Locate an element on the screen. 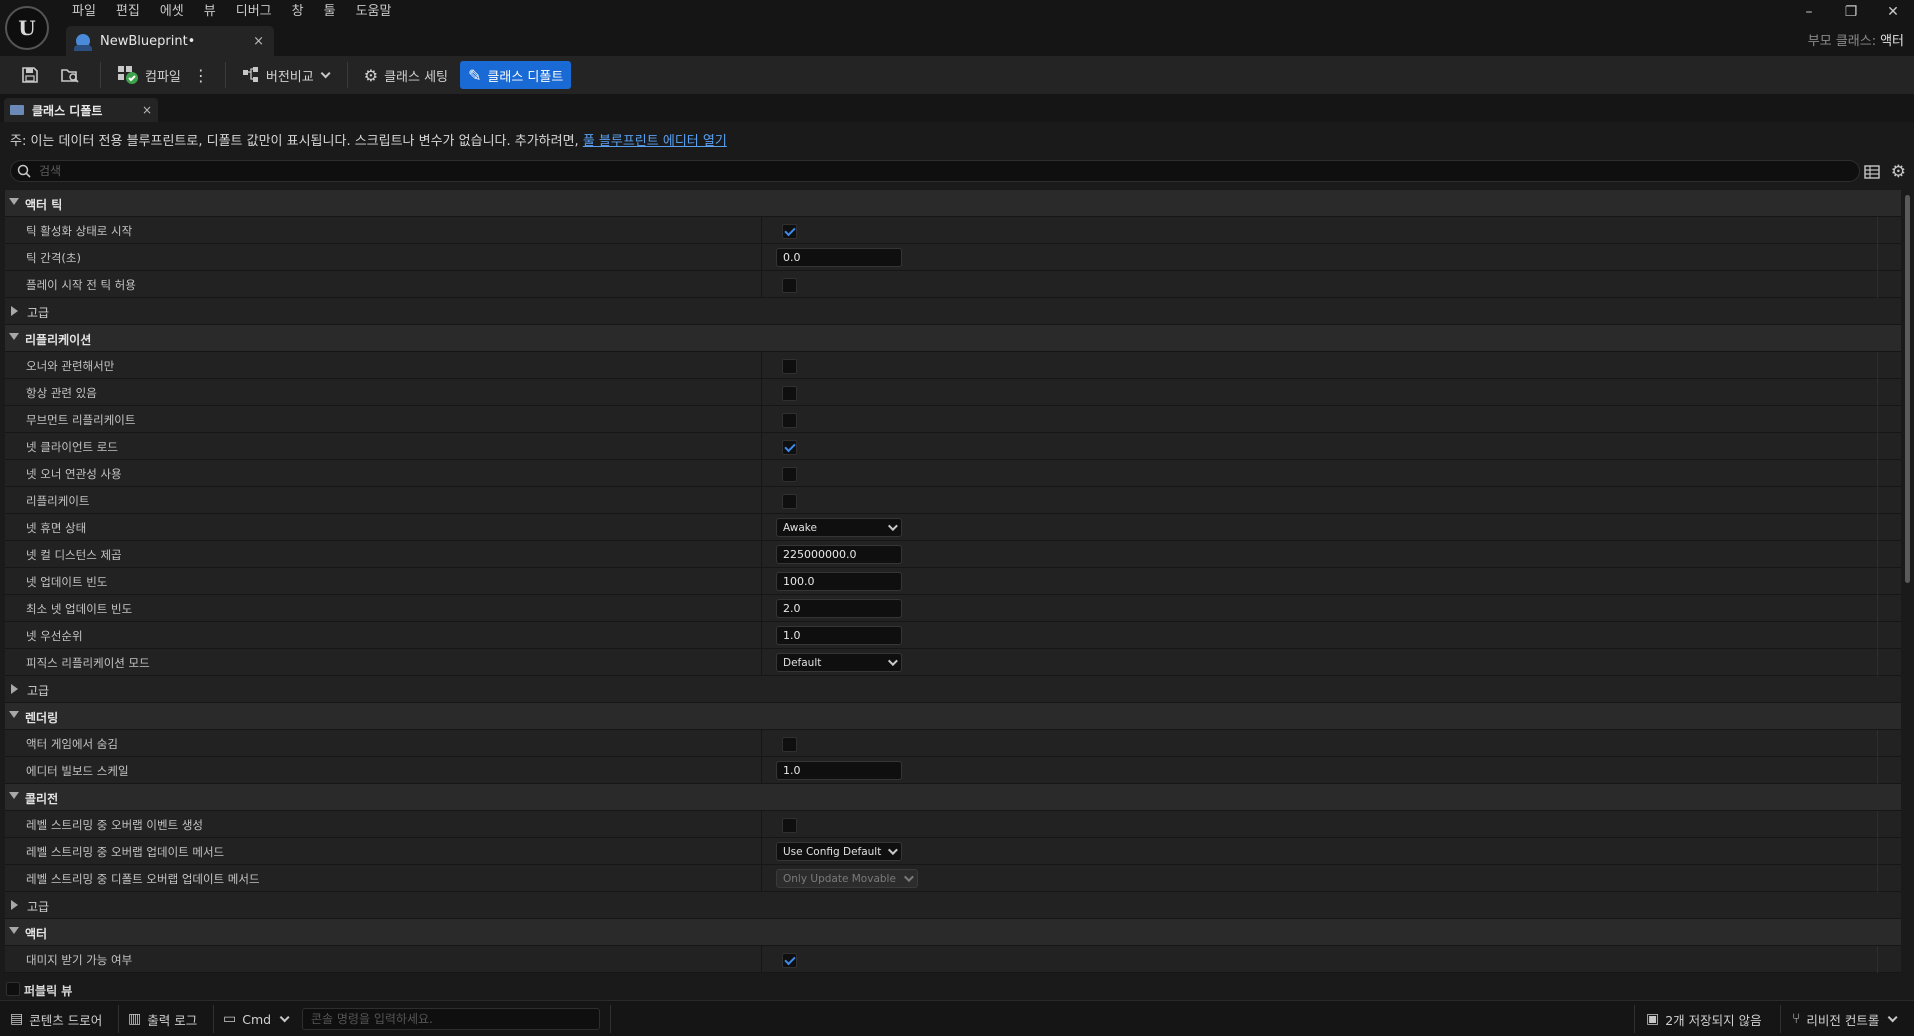  property-value-field: 100.0 is located at coordinates (839, 581).